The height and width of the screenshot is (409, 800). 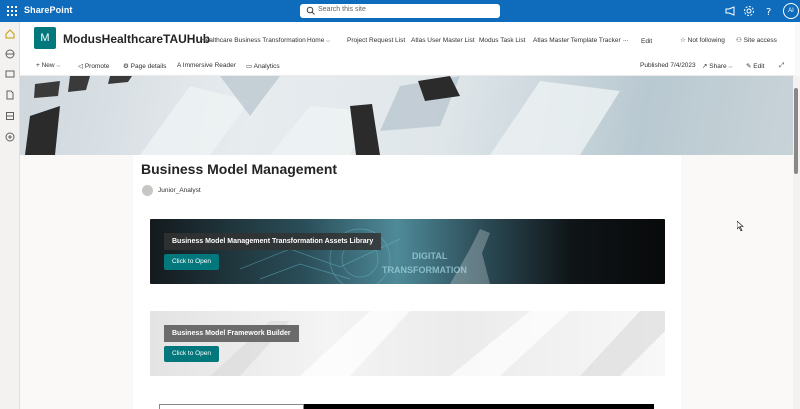 What do you see at coordinates (179, 65) in the screenshot?
I see `reader-icon: A` at bounding box center [179, 65].